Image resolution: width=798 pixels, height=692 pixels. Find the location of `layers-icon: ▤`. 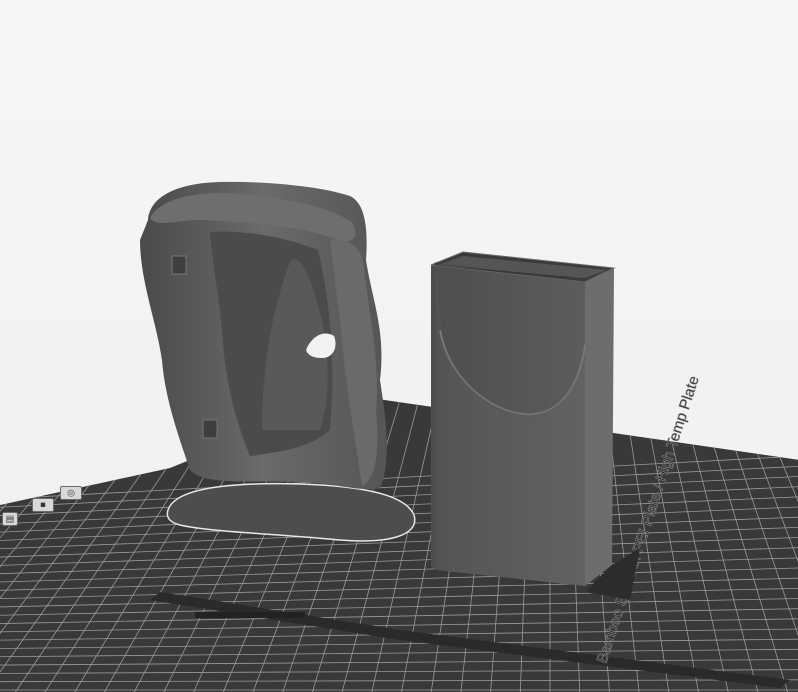

layers-icon: ▤ is located at coordinates (10, 519).